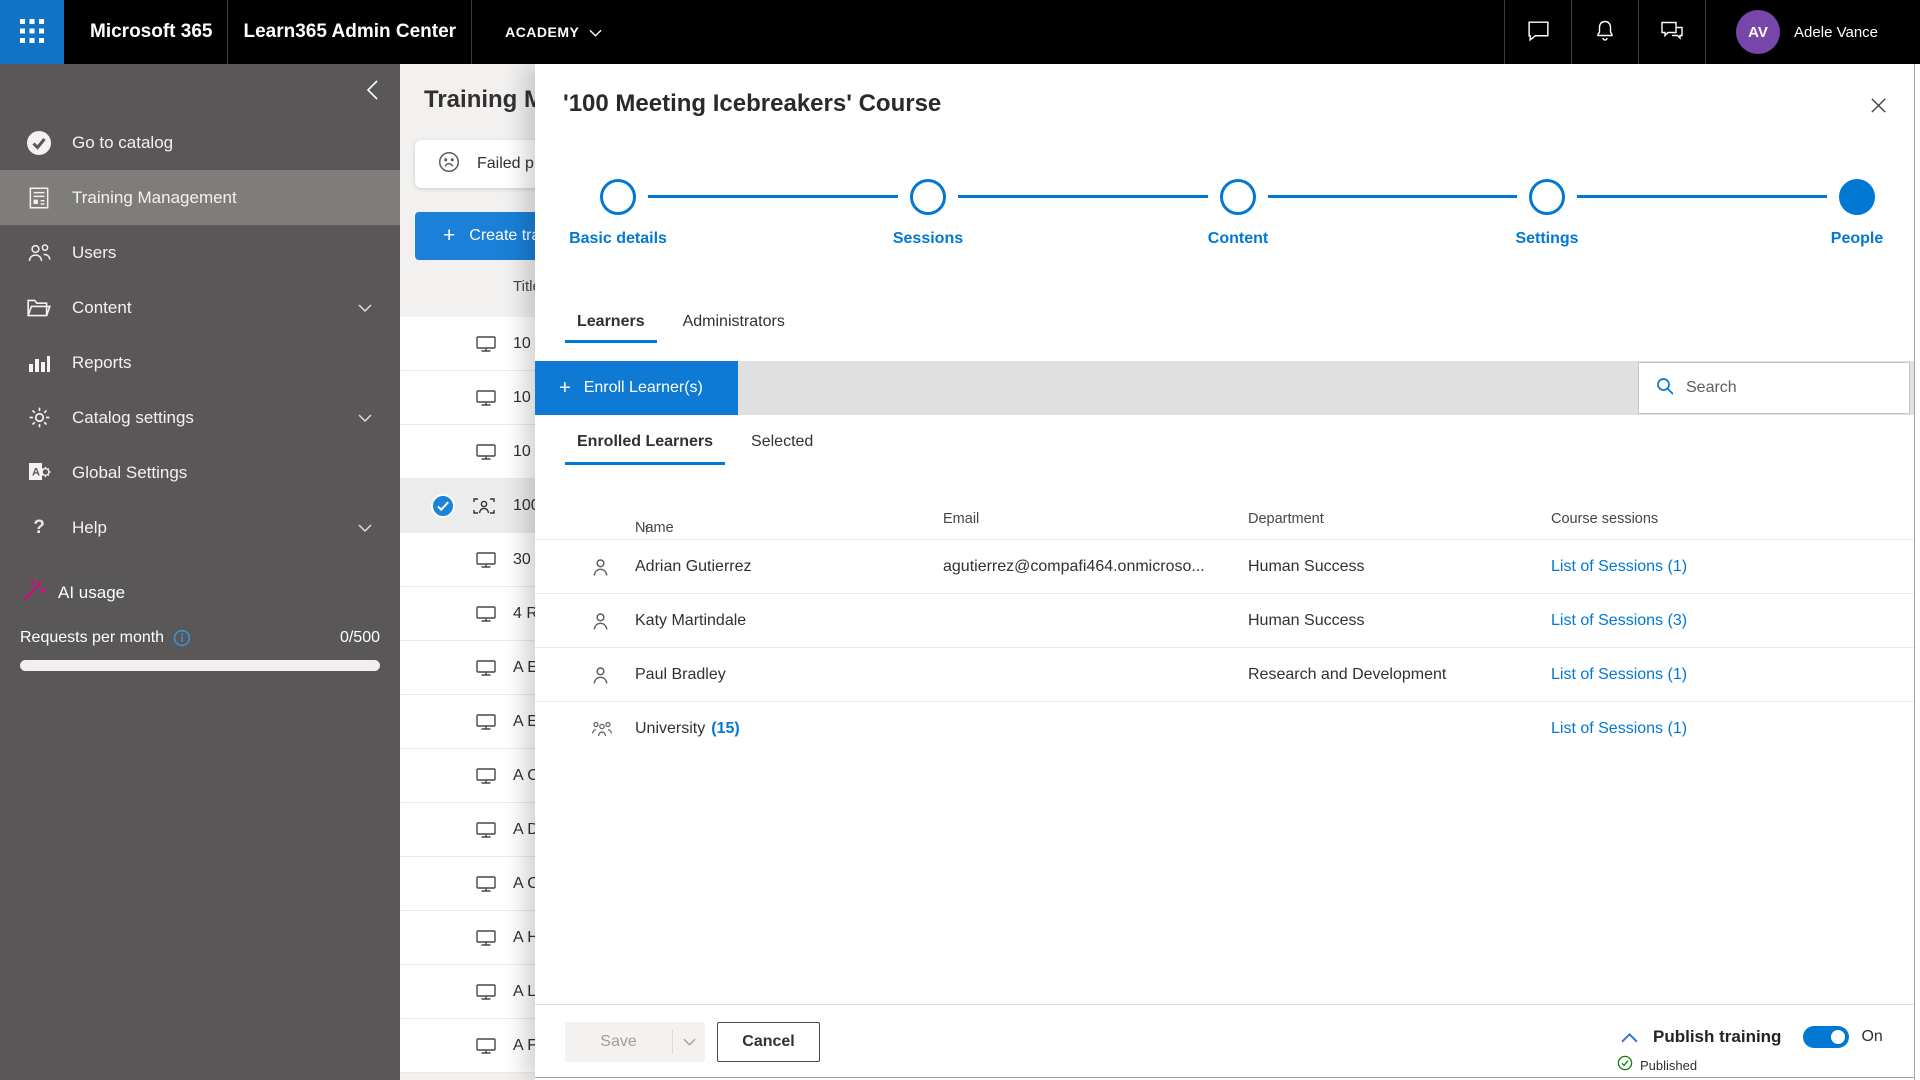  Describe the element at coordinates (39, 308) in the screenshot. I see `folder-icon` at that location.